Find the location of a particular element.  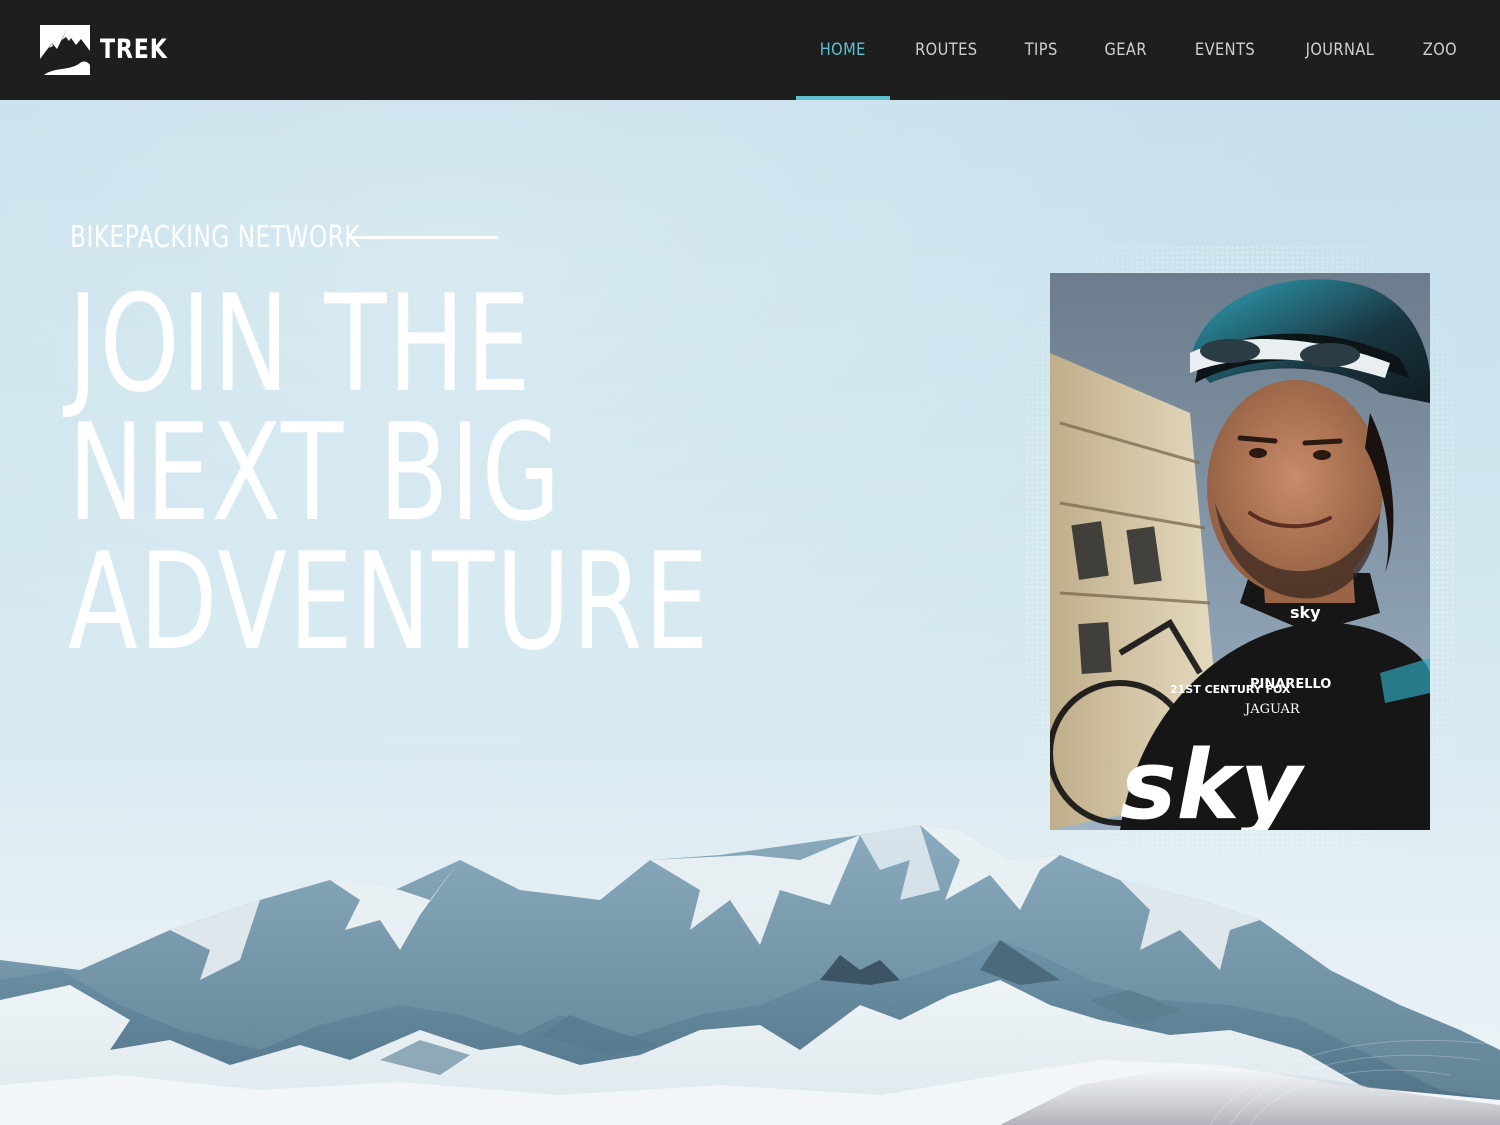

brand-logo-link: TREK is located at coordinates (111, 50).